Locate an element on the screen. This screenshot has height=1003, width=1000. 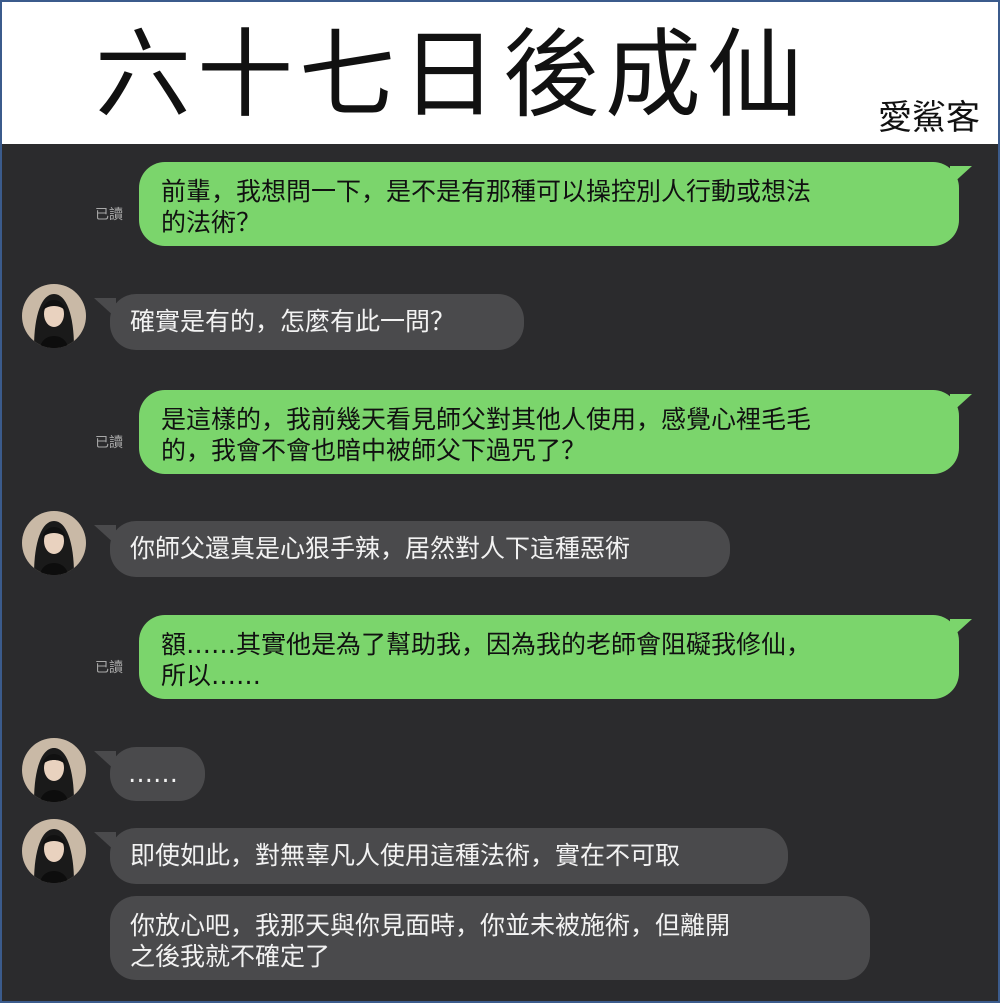
message-line: 是這樣的，我前幾天看見師父對其他人使用，感覺心裡毛毛 is located at coordinates (486, 419).